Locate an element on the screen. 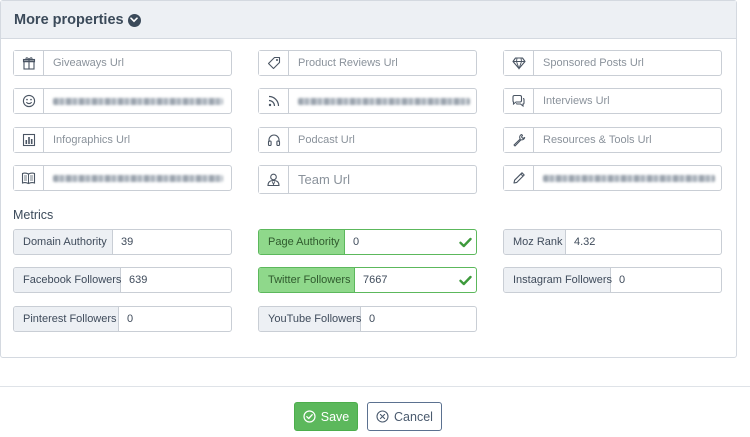 The image size is (750, 437). pinterest-followers-value: 0 is located at coordinates (175, 319).